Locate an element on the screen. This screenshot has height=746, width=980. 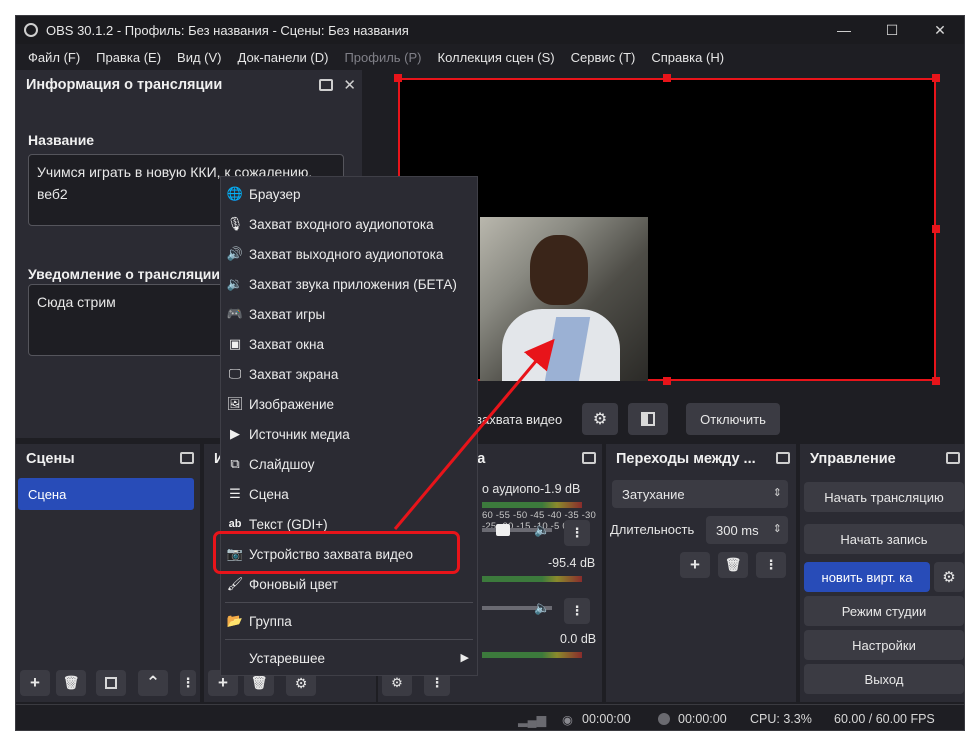
source-filters-button is located at coordinates (648, 419).